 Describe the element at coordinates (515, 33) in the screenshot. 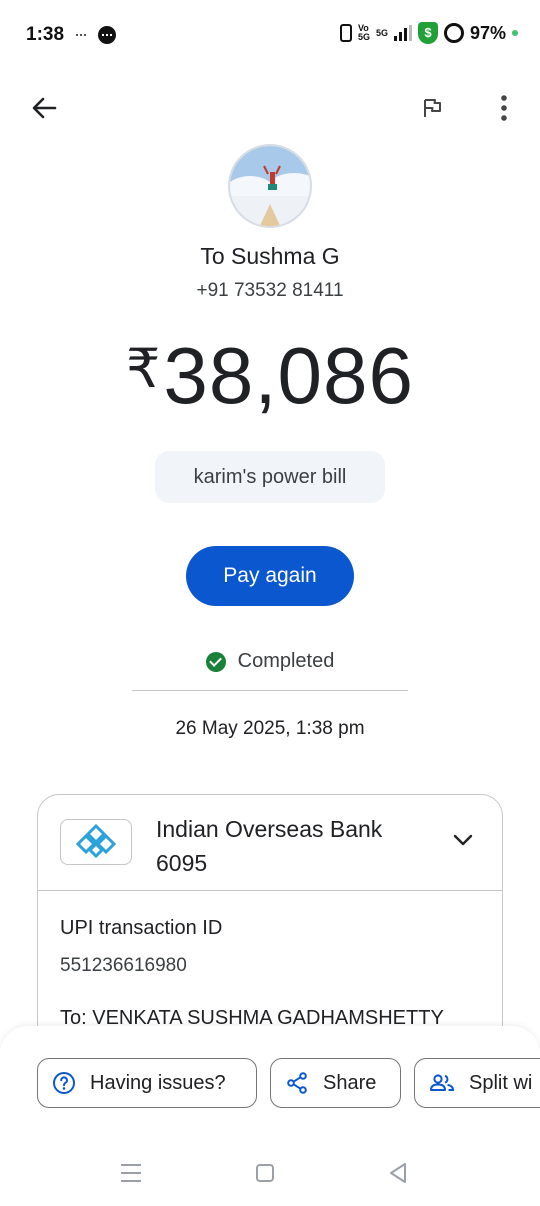

I see `privacy-dot-icon` at that location.